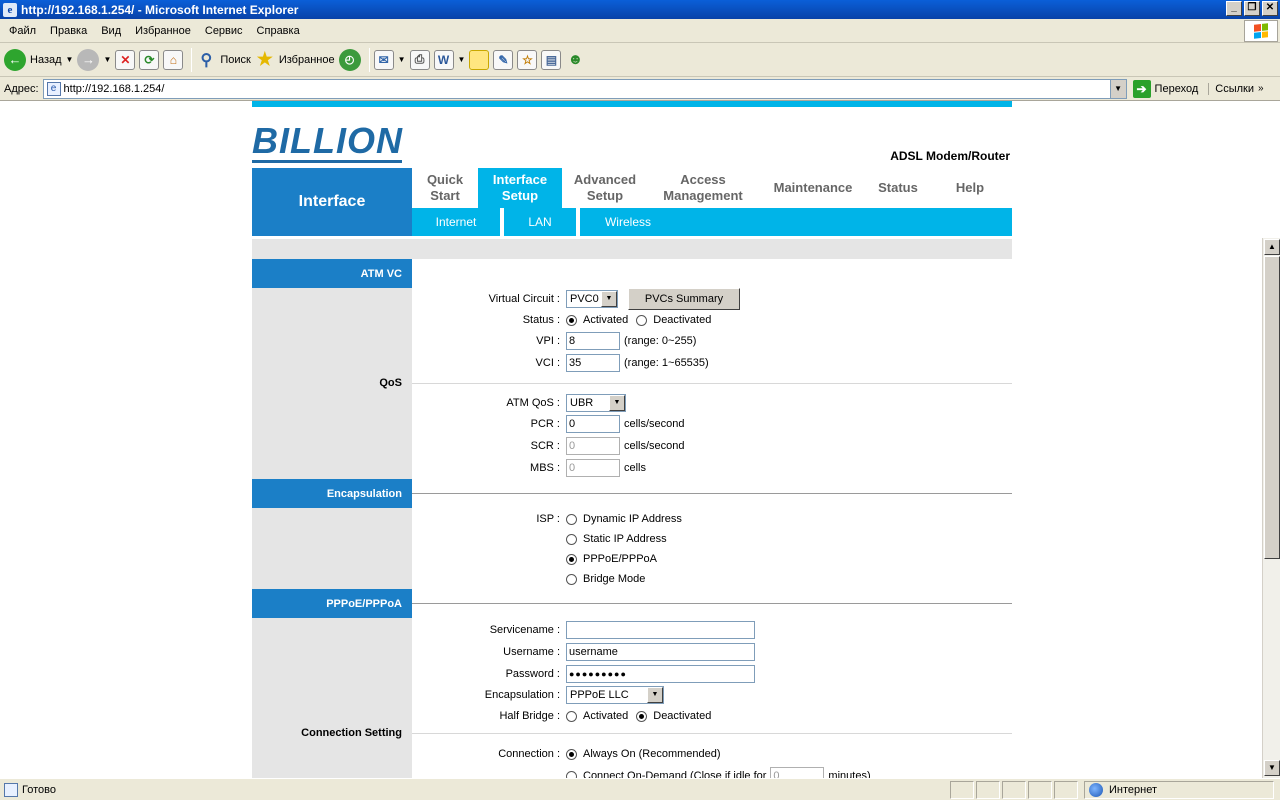 The image size is (1280, 800). Describe the element at coordinates (571, 539) in the screenshot. I see `isp-static-radio` at that location.